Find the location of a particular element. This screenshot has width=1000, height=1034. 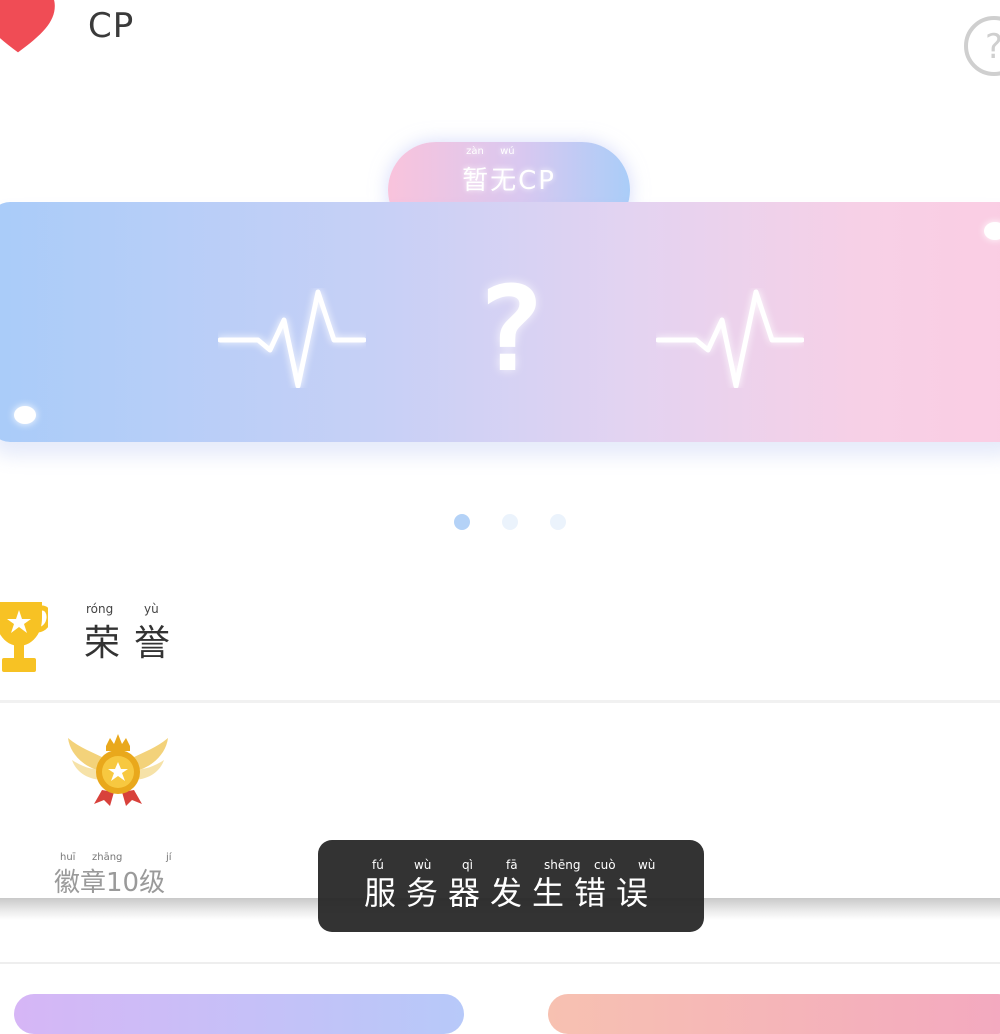

cp-status-label: zàn wú 暂无CP is located at coordinates (509, 171).